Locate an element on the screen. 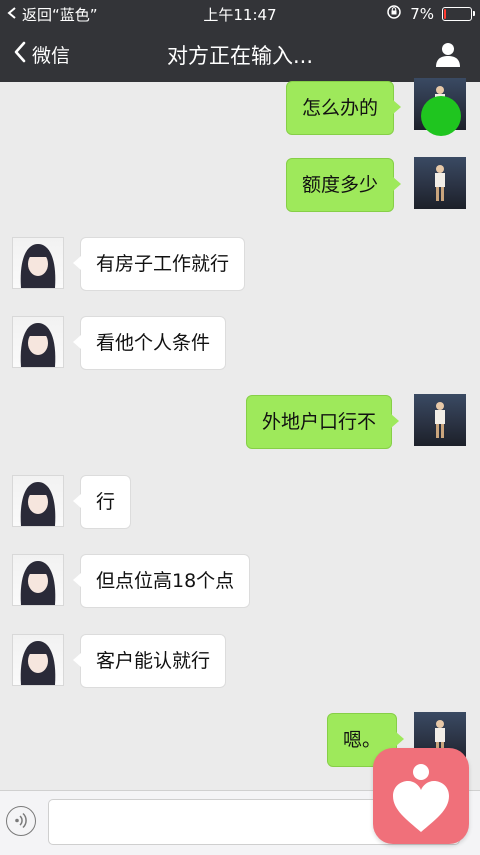  orientation-lock-icon is located at coordinates (394, 14).